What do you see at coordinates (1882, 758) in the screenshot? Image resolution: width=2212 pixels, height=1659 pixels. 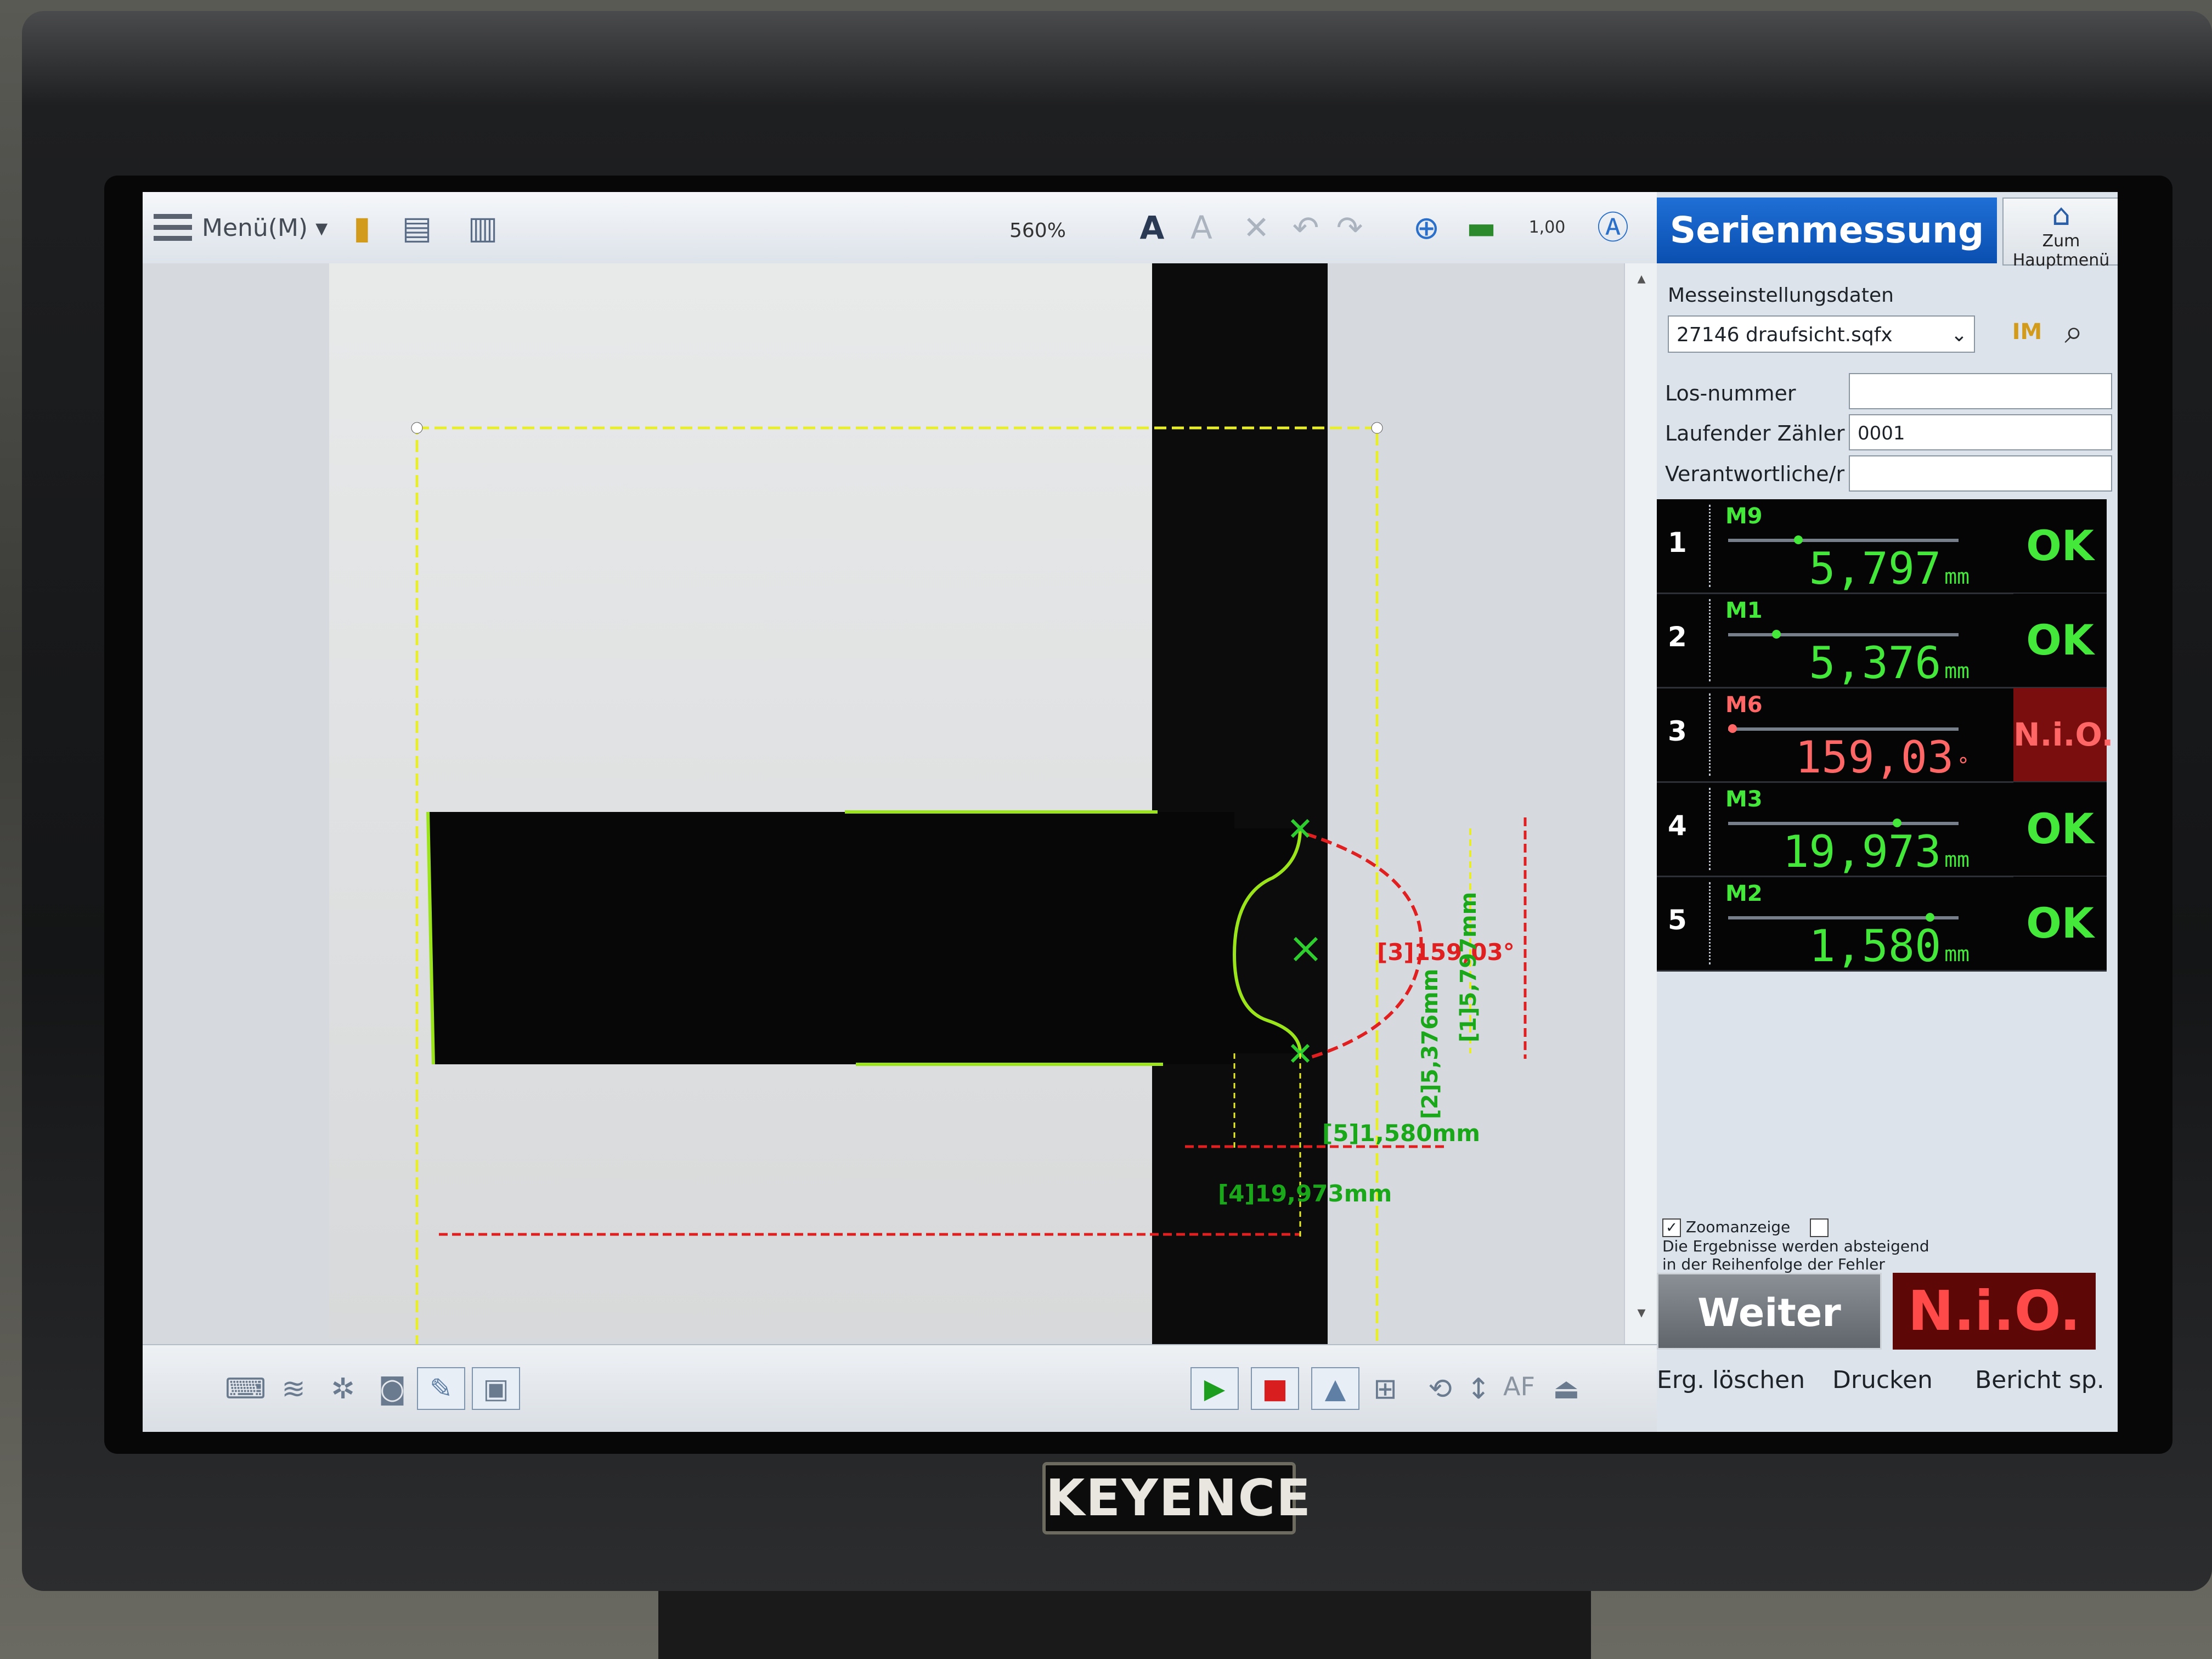 I see `result-value: 159,03 °` at bounding box center [1882, 758].